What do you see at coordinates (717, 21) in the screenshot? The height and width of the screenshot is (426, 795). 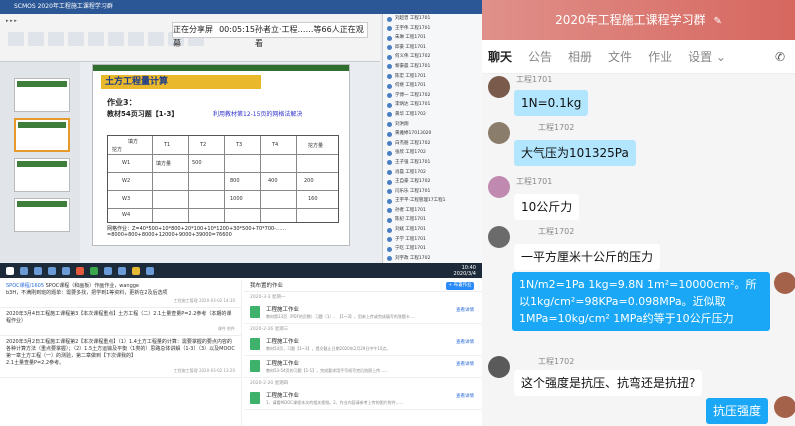 I see `edit-icon: ✎` at bounding box center [717, 21].